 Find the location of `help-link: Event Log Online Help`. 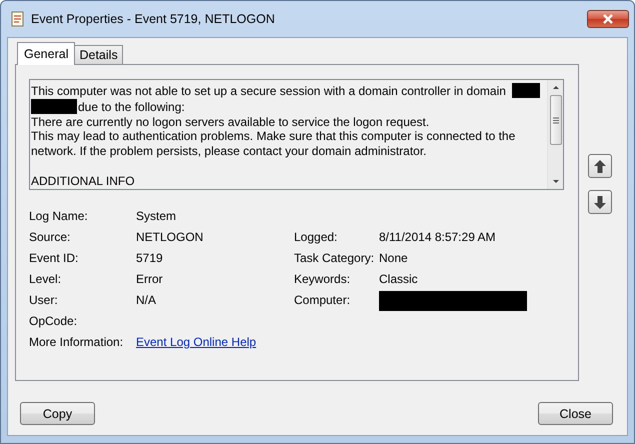

help-link: Event Log Online Help is located at coordinates (196, 342).